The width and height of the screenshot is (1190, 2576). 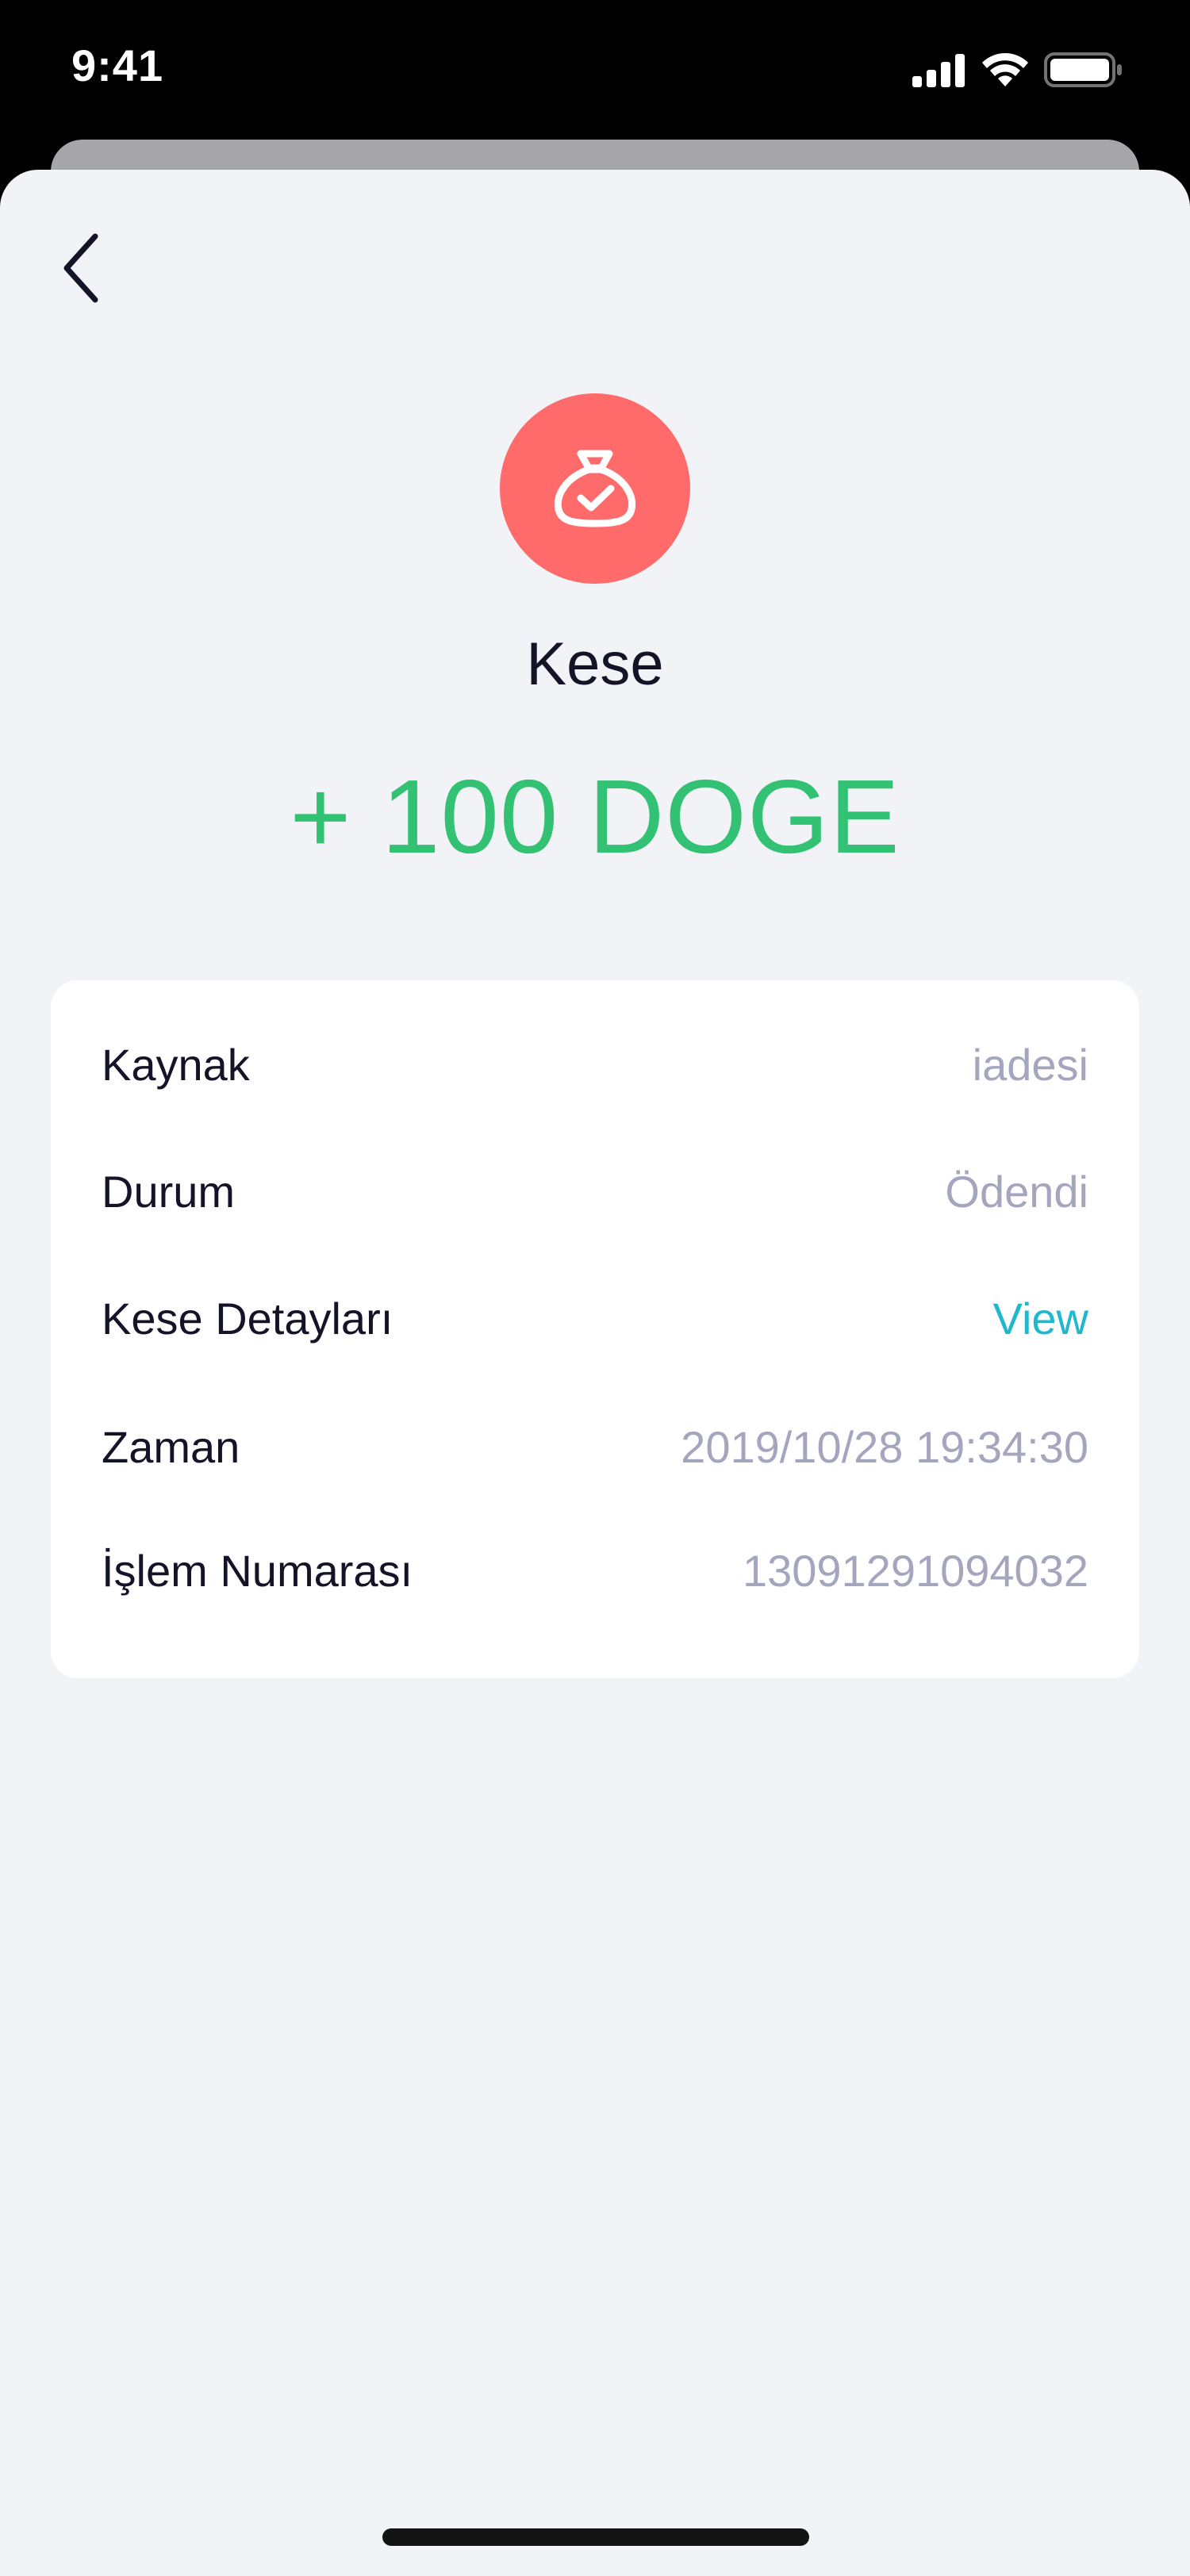 I want to click on detail-value: 2019/10/28 19:34:30, so click(x=884, y=1446).